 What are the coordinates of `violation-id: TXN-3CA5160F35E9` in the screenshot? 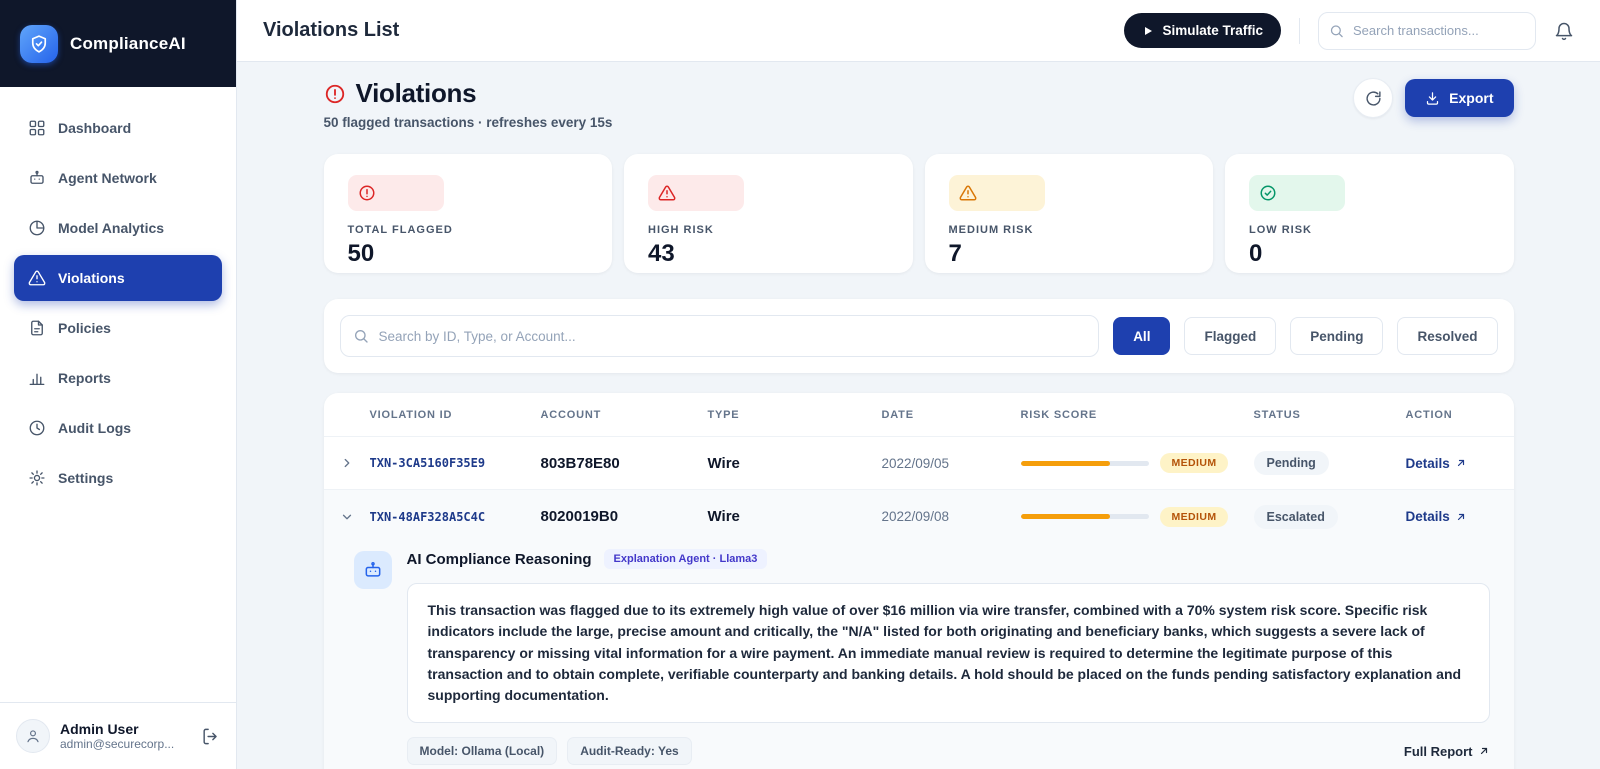 It's located at (427, 463).